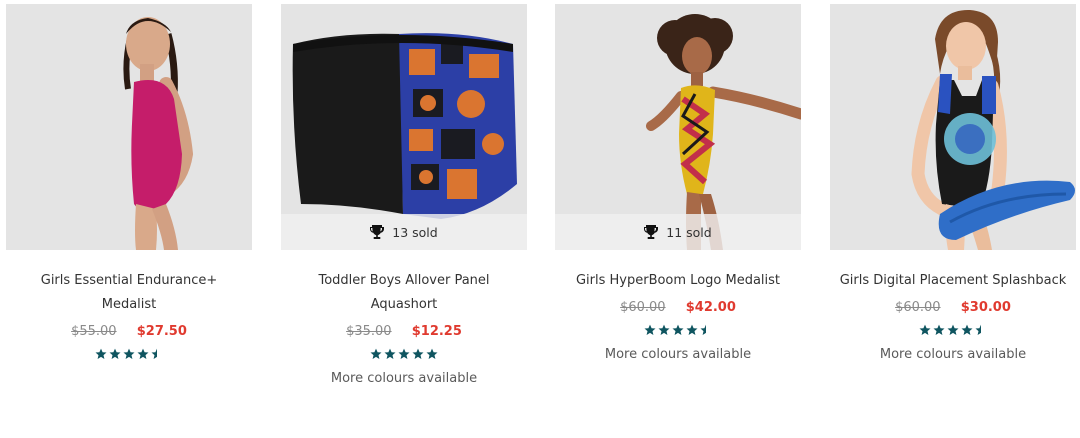  I want to click on product-image: 11 sold, so click(678, 127).